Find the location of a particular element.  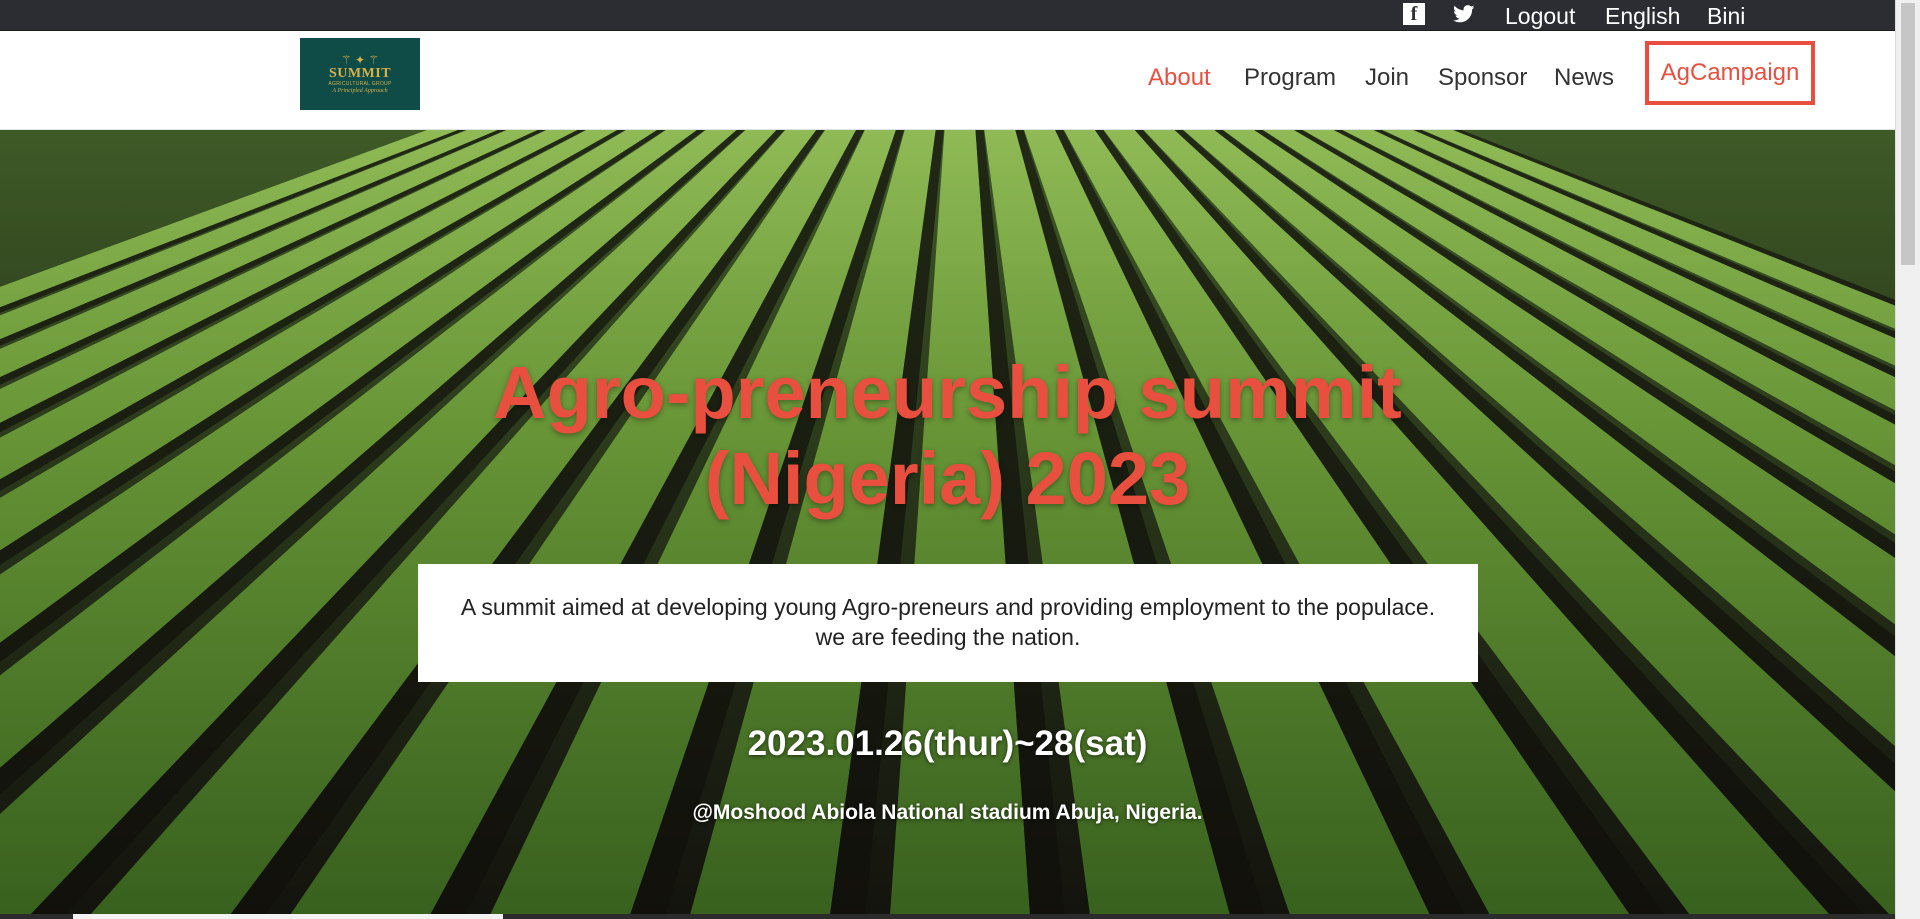

agcampaign-button: AgCampaign is located at coordinates (1730, 73).